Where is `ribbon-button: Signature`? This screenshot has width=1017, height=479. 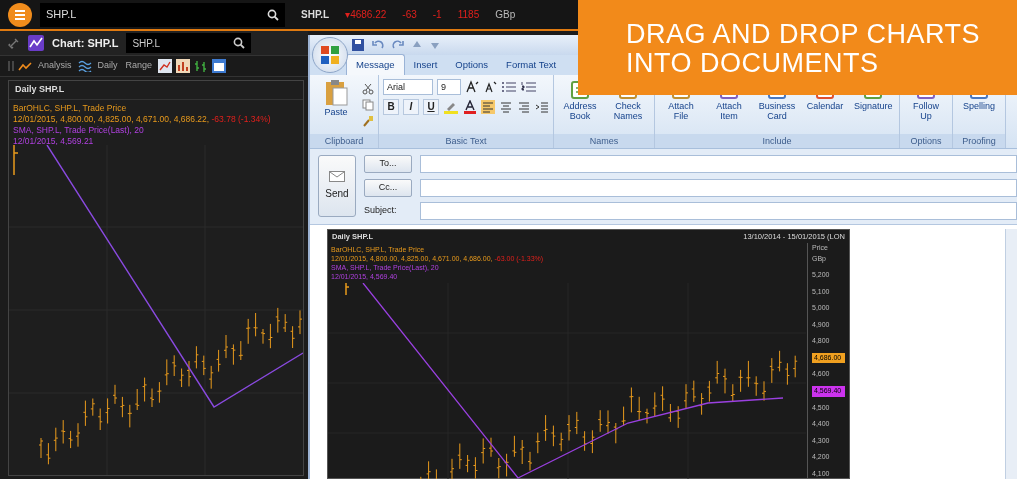
ribbon-button: Signature is located at coordinates (873, 106).